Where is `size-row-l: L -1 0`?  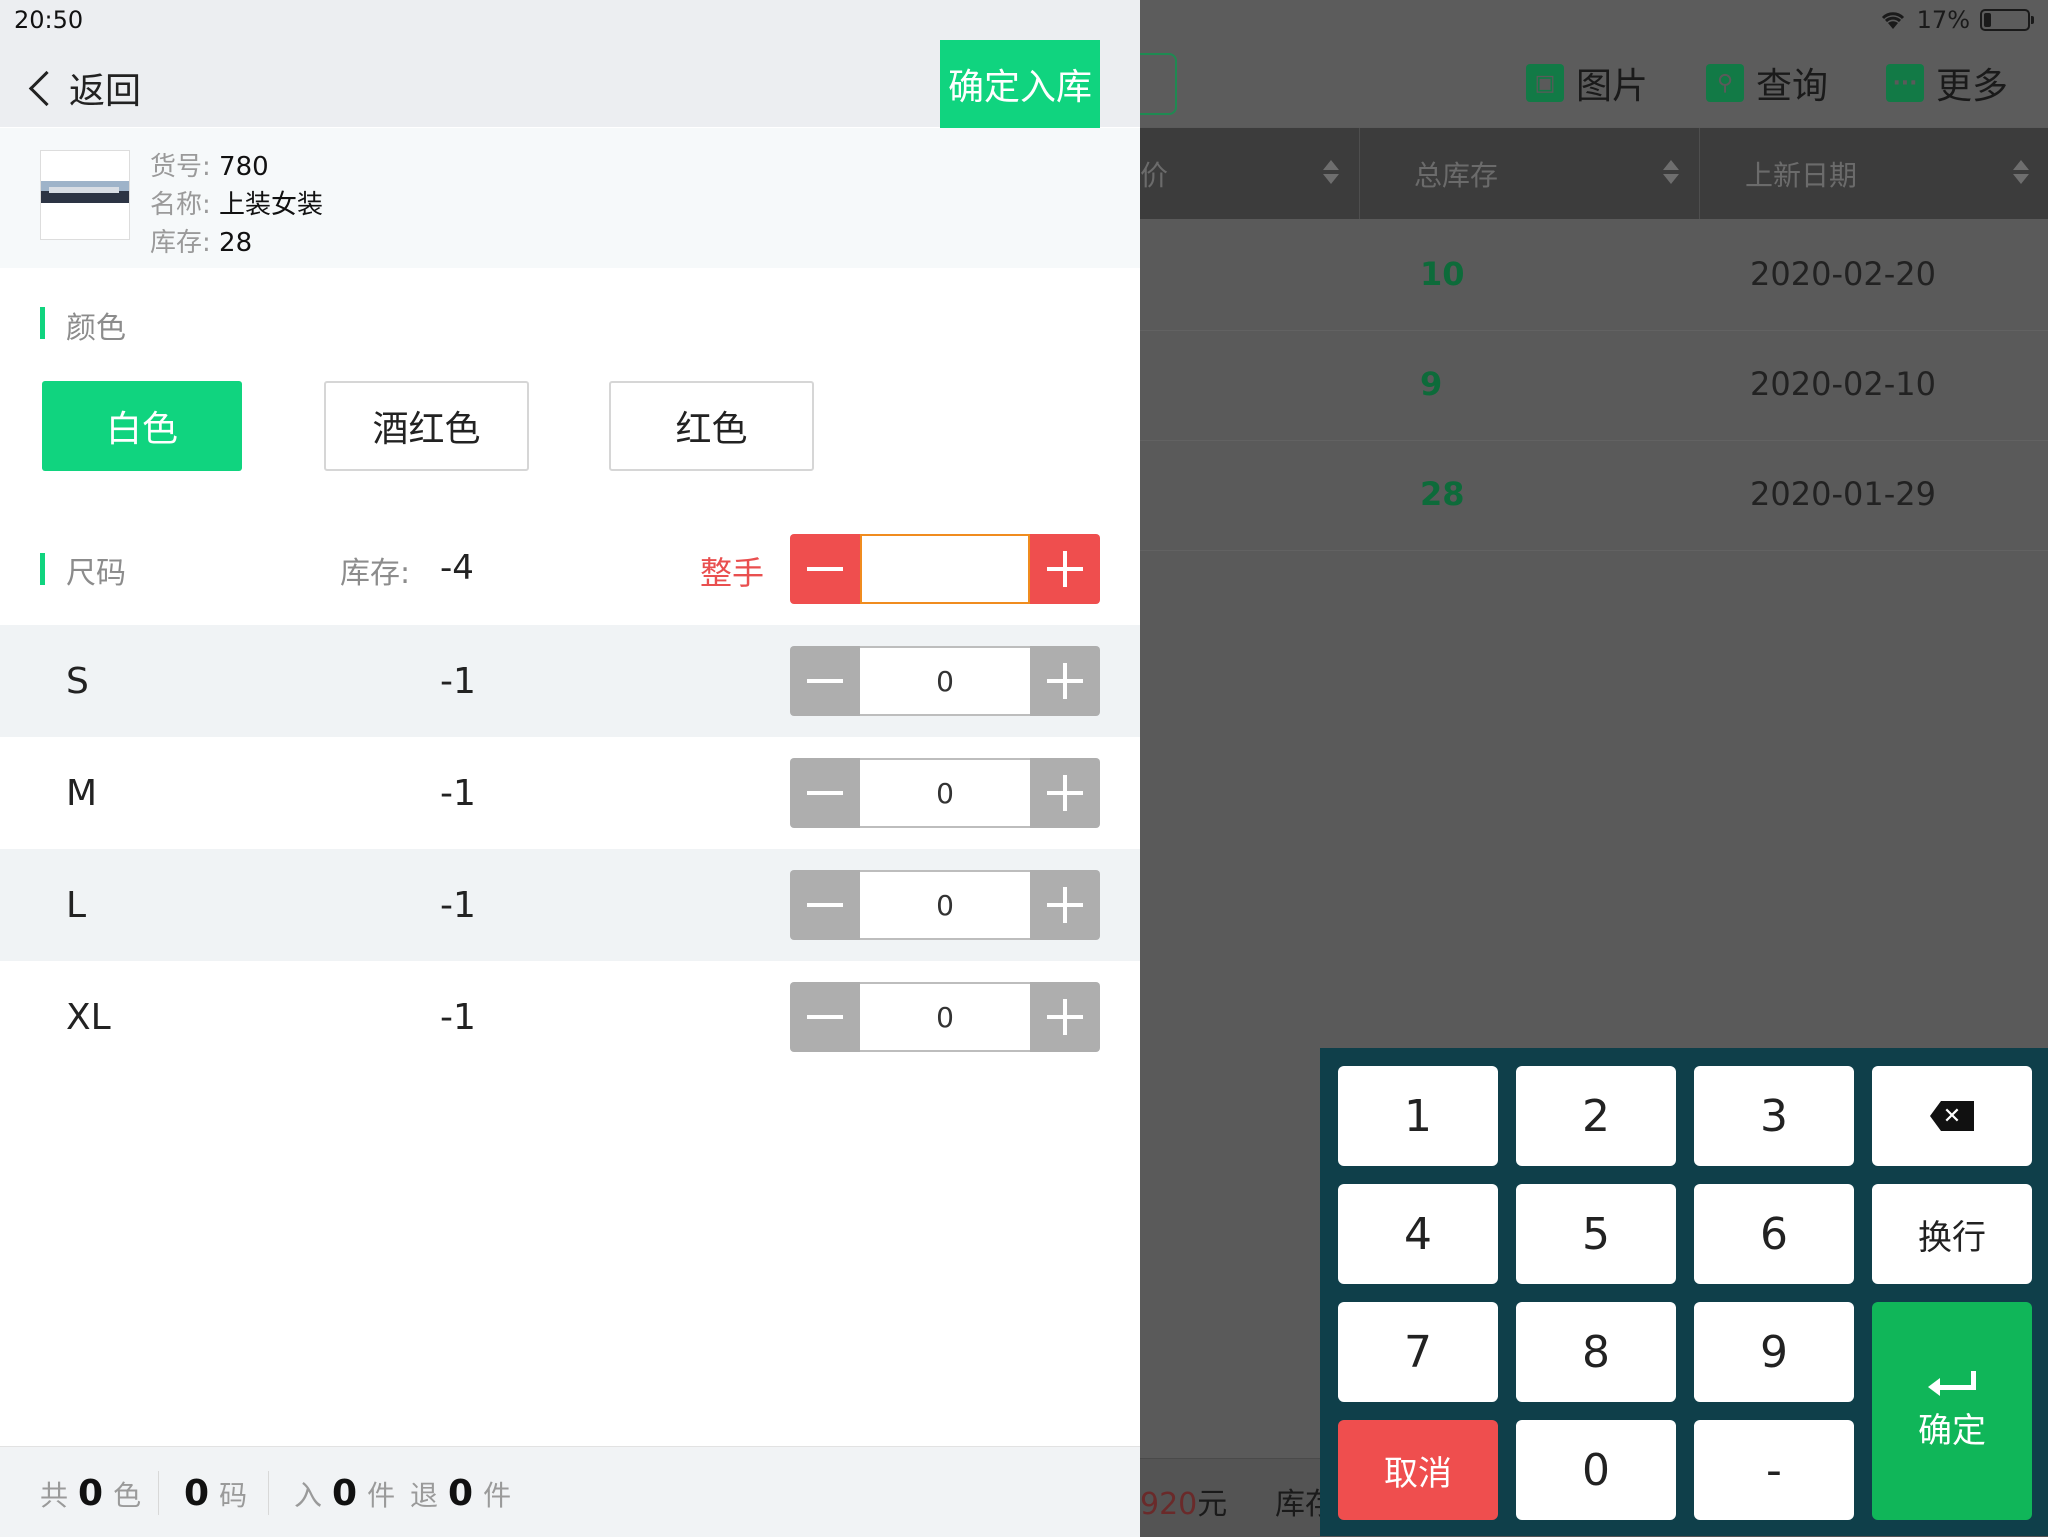
size-row-l: L -1 0 is located at coordinates (570, 905).